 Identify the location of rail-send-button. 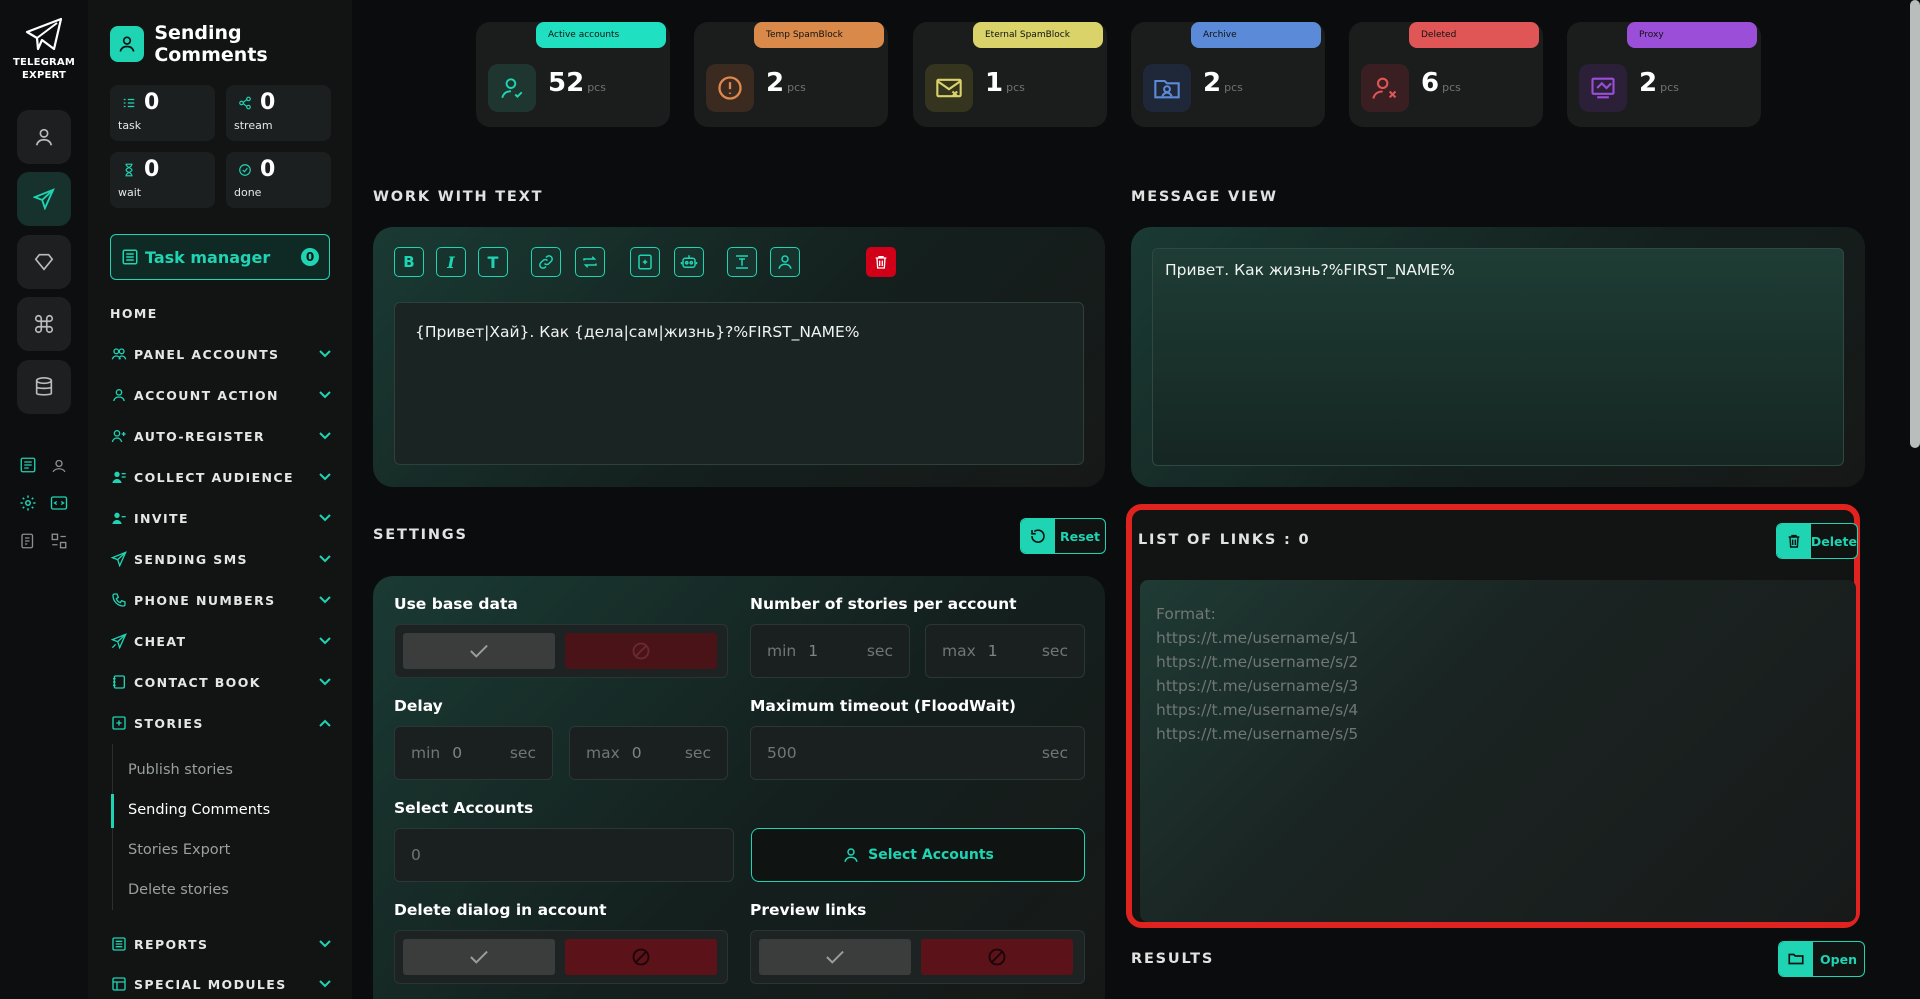
(44, 199).